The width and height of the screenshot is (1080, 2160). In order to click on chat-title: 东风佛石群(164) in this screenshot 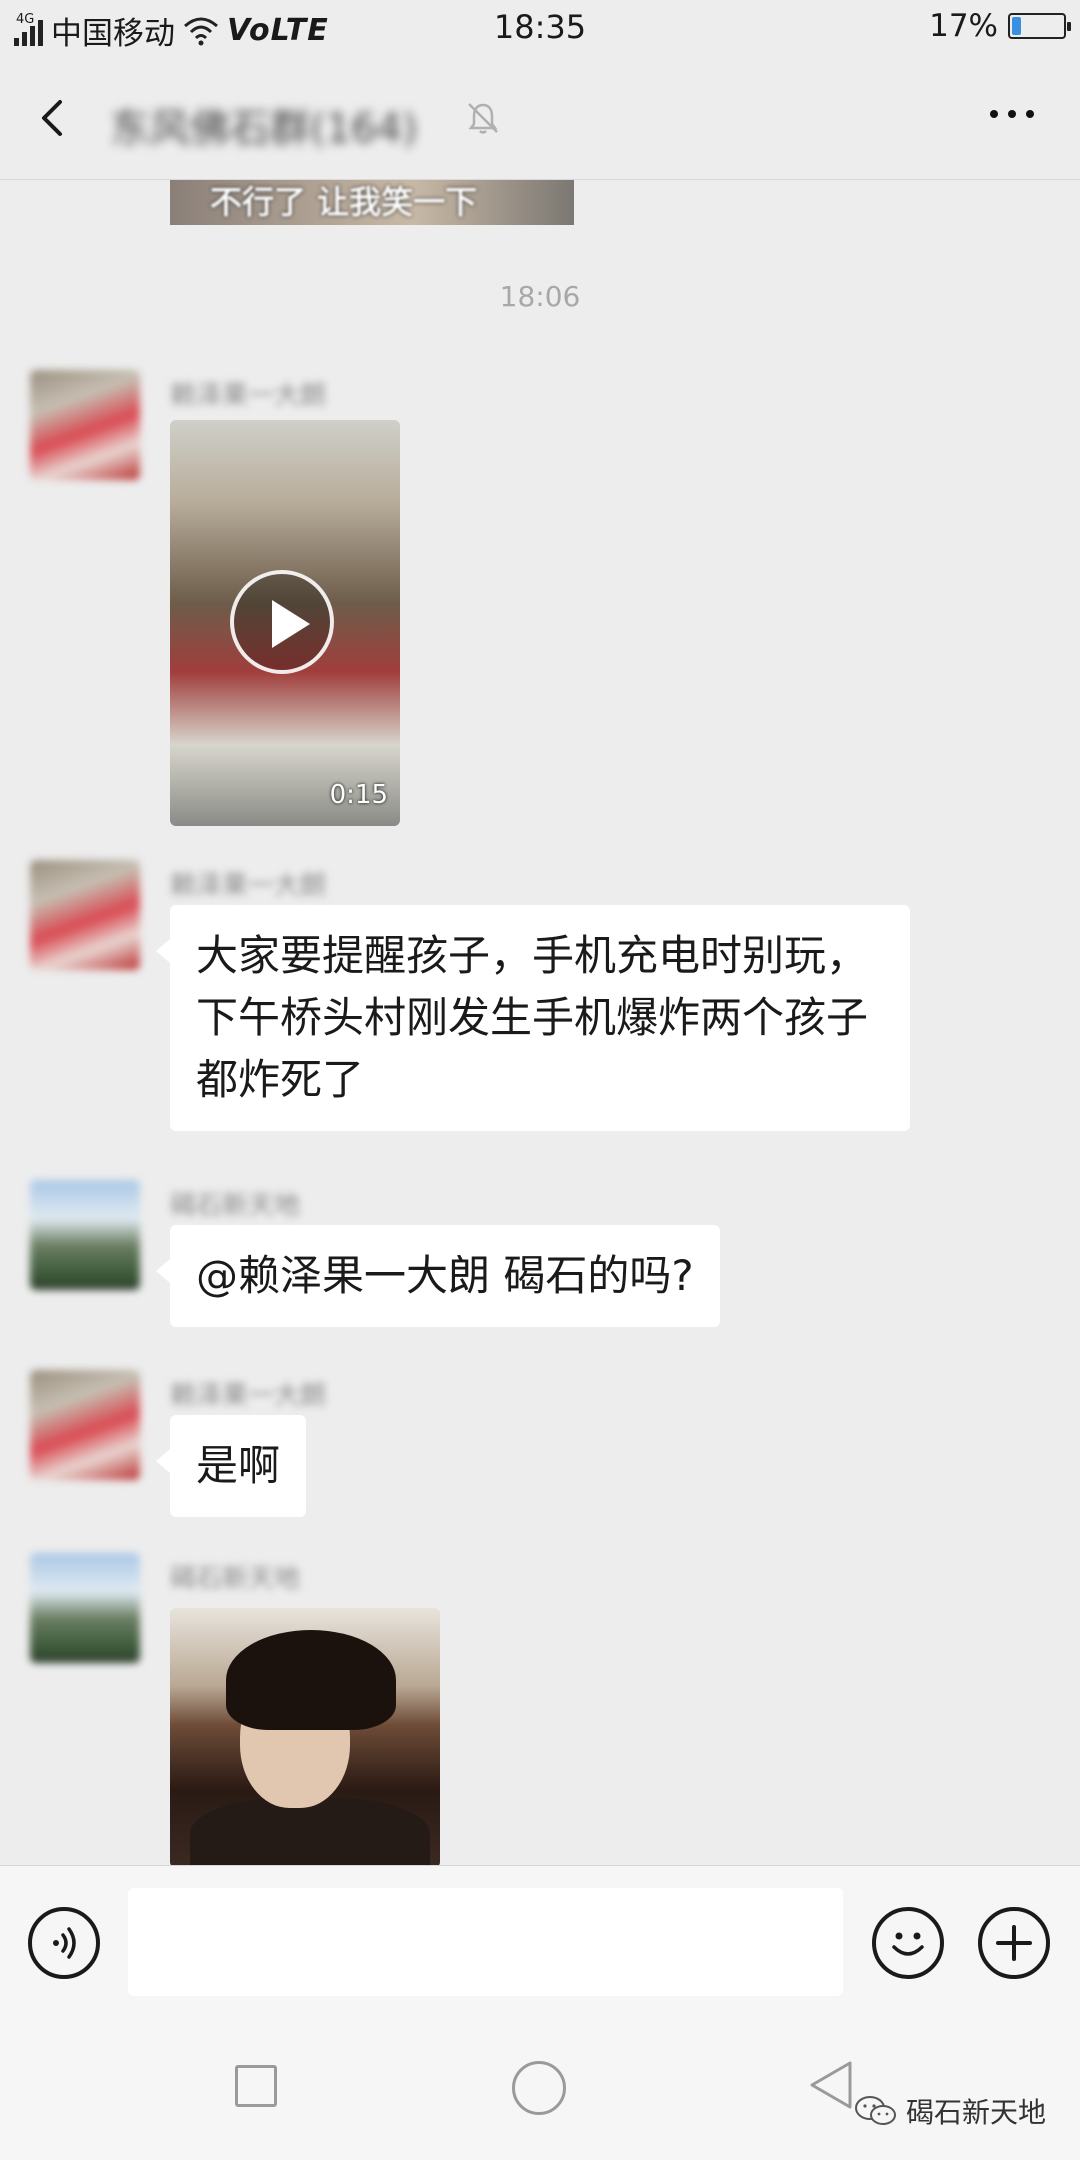, I will do `click(264, 129)`.